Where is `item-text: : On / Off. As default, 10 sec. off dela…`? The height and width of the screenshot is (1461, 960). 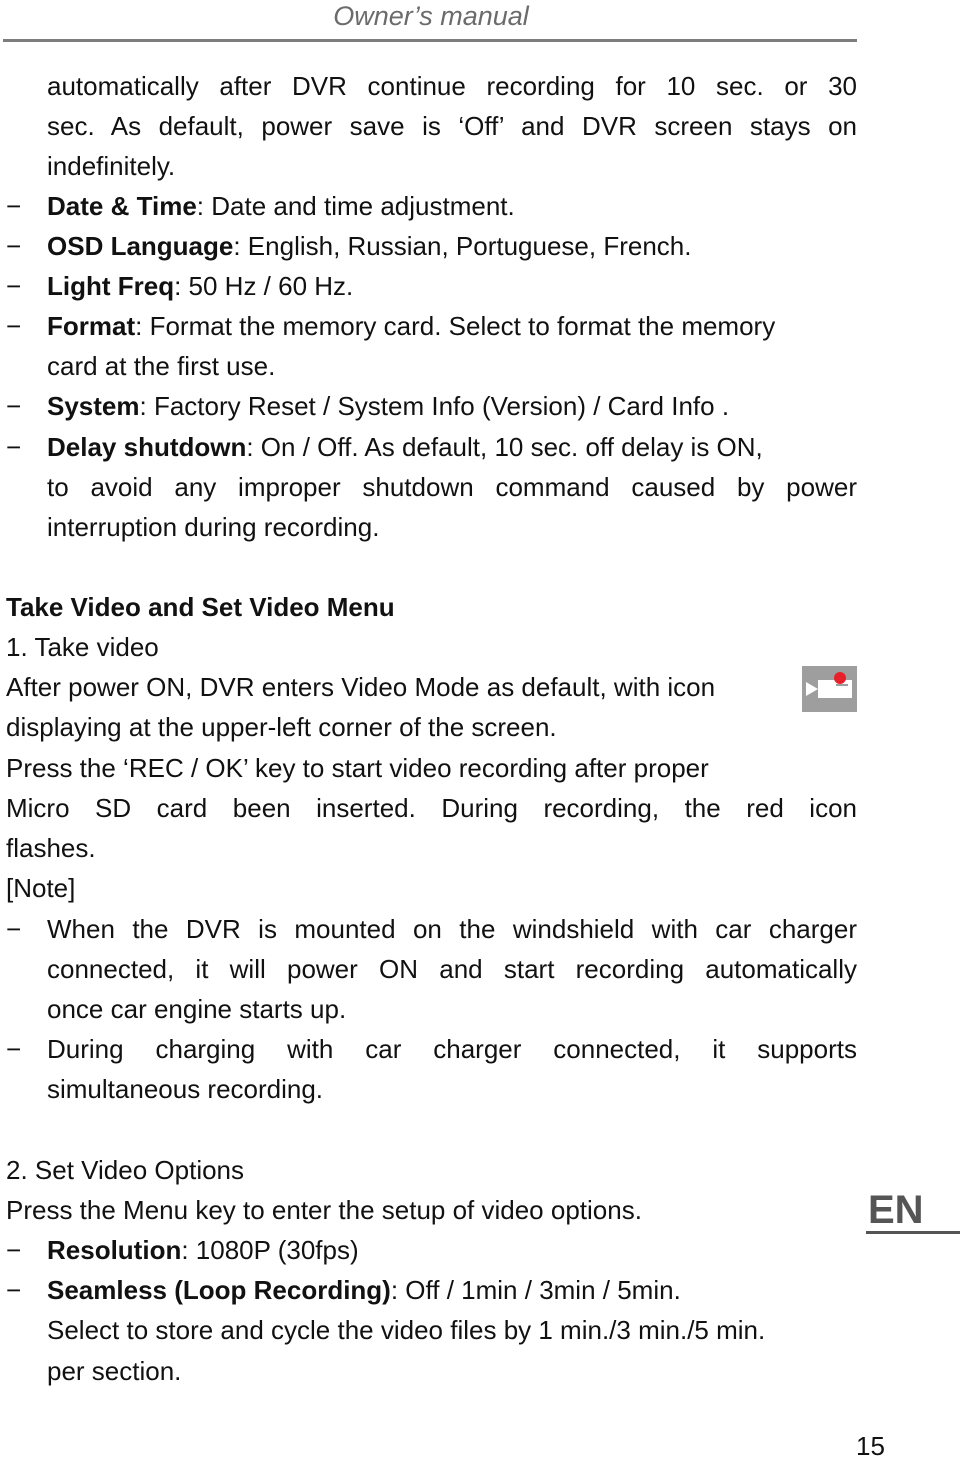
item-text: : On / Off. As default, 10 sec. off dela… is located at coordinates (504, 447).